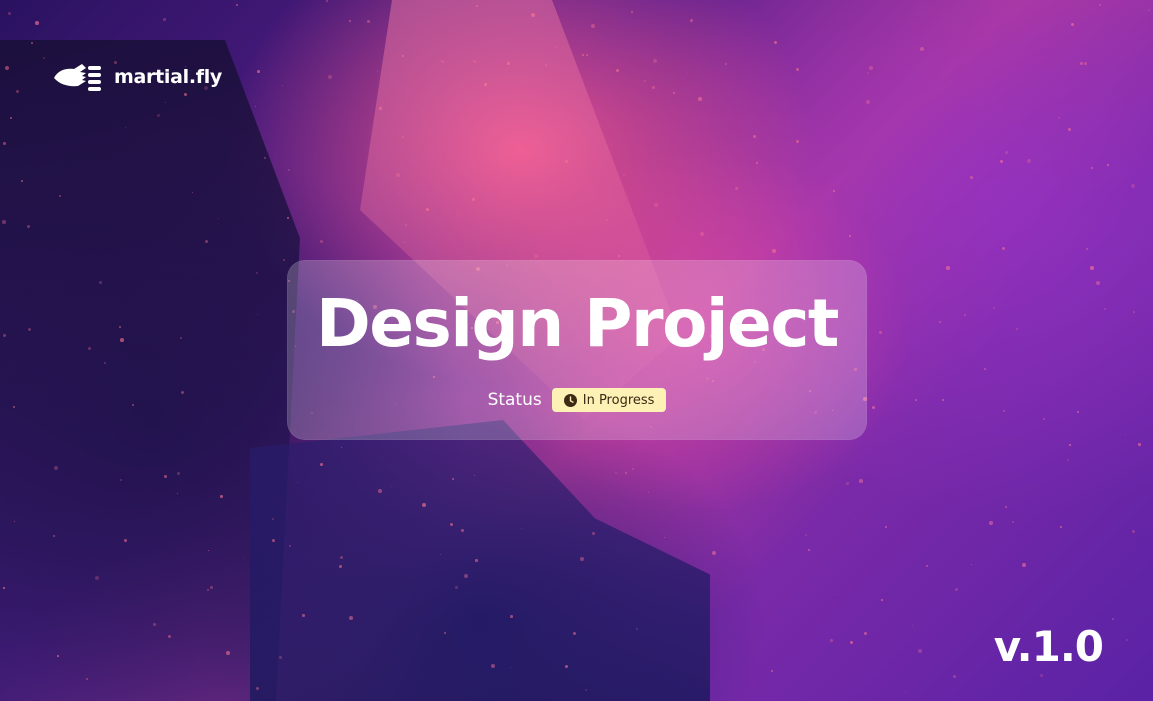 Image resolution: width=1153 pixels, height=701 pixels. I want to click on status-label: Status, so click(514, 400).